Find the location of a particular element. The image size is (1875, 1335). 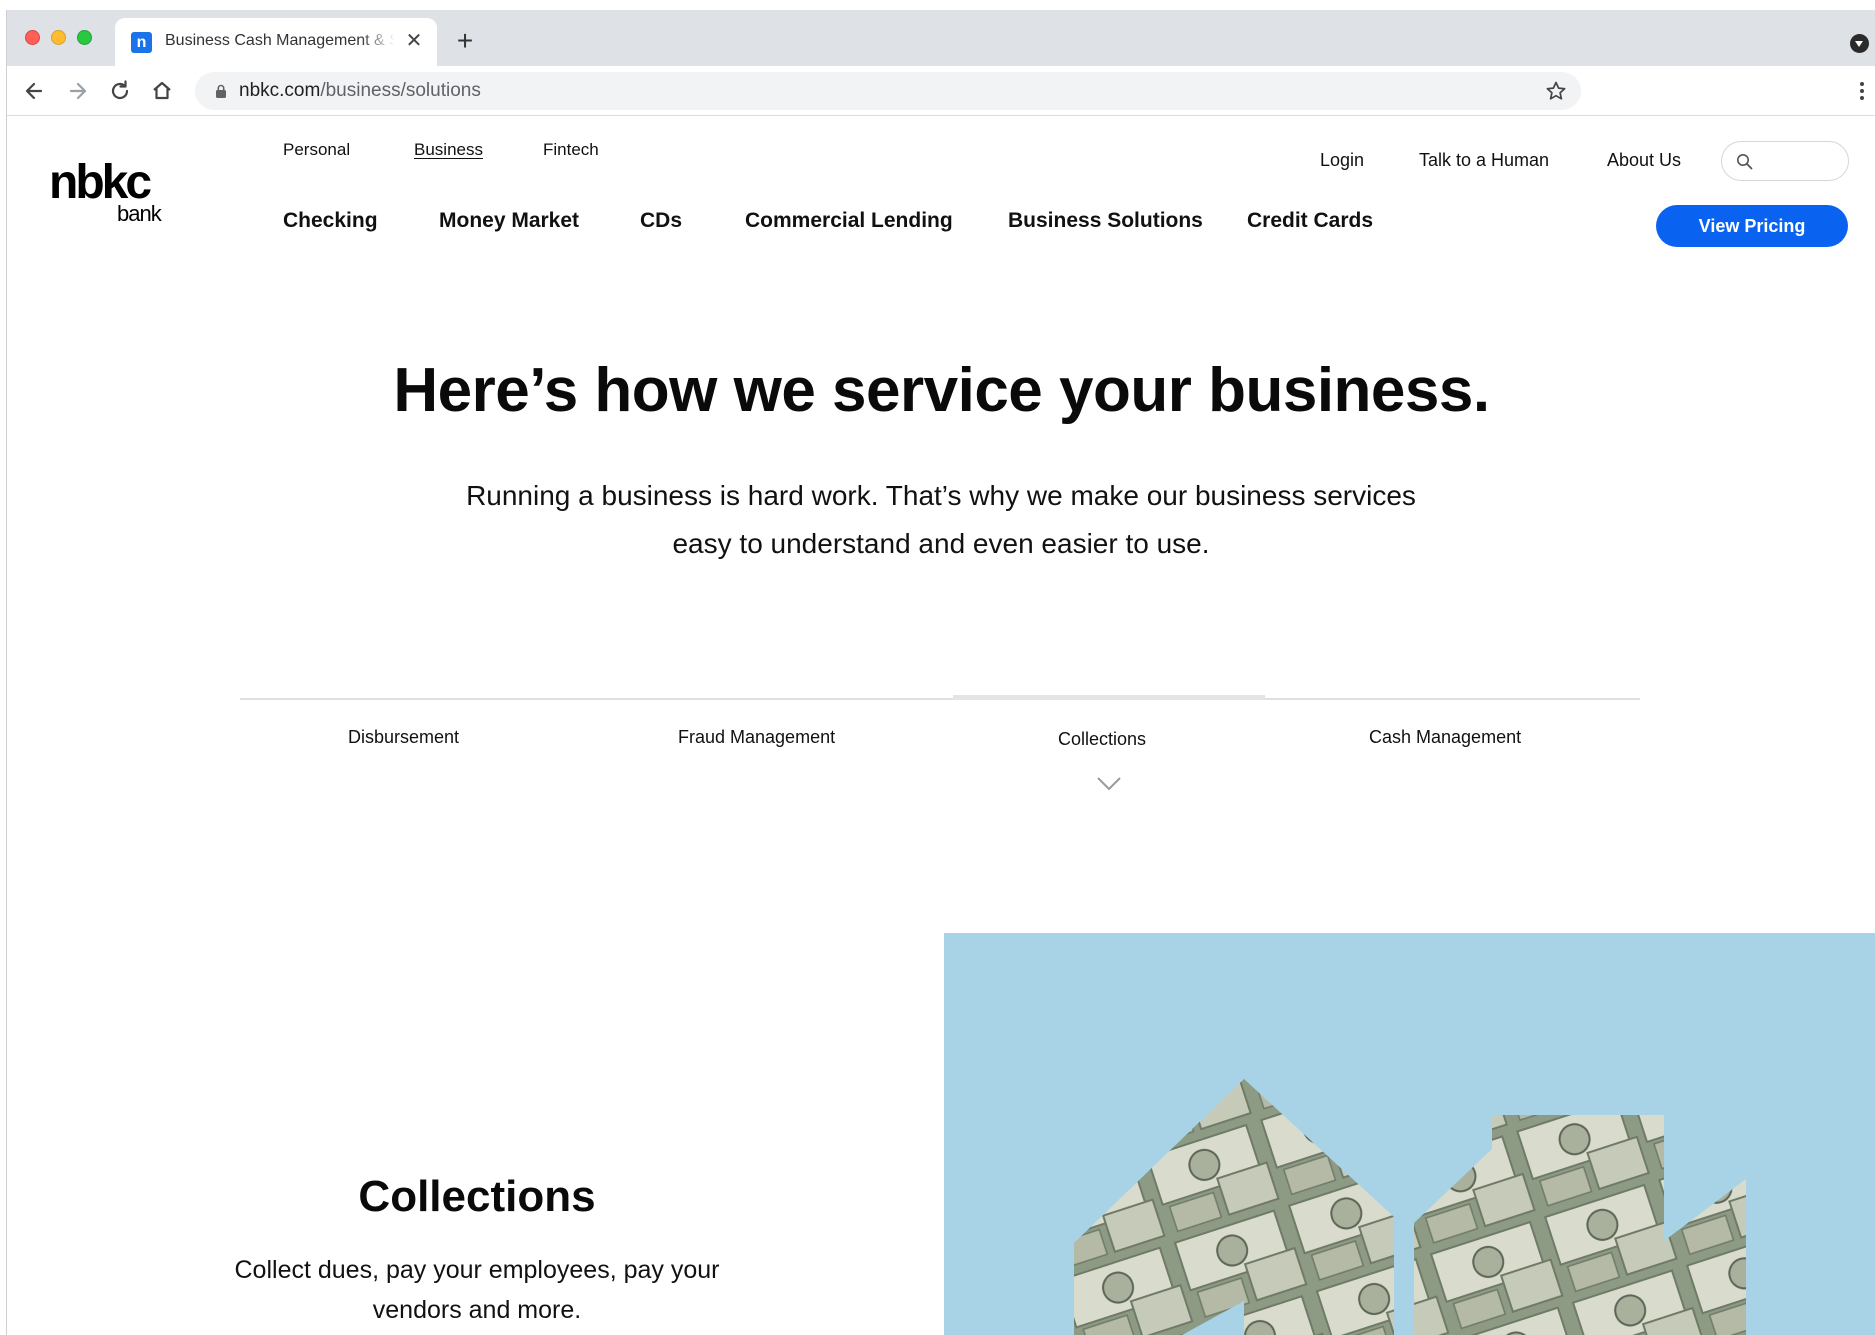

tab-cash-management: Cash Management is located at coordinates (1445, 737).